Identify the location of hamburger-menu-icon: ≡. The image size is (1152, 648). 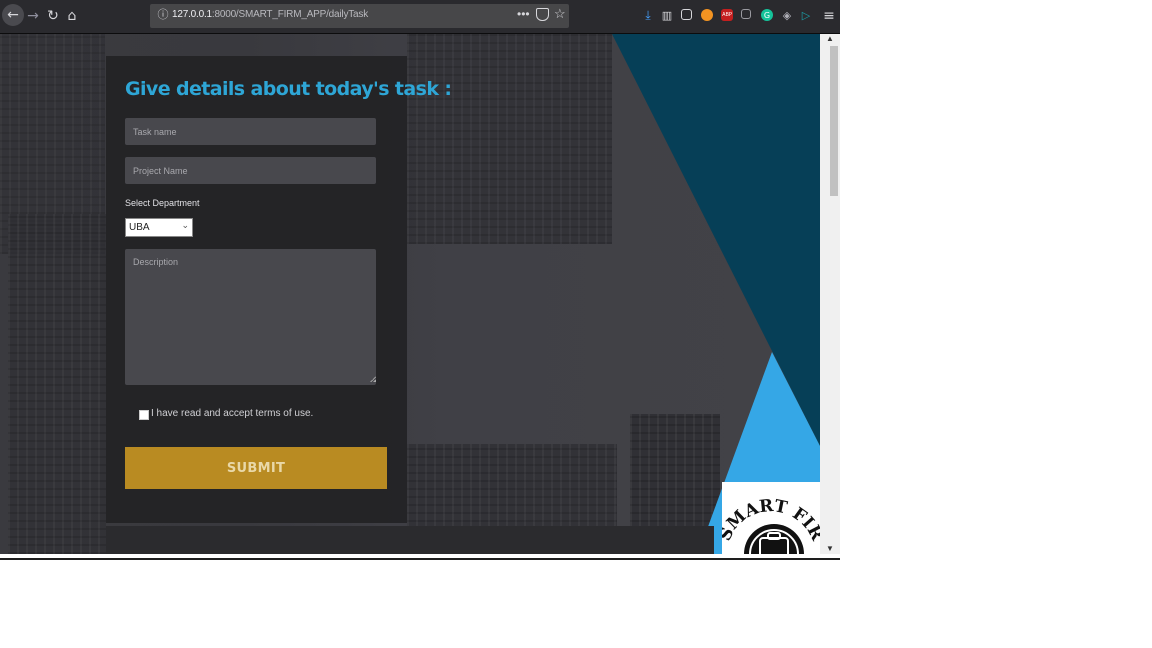
(829, 16).